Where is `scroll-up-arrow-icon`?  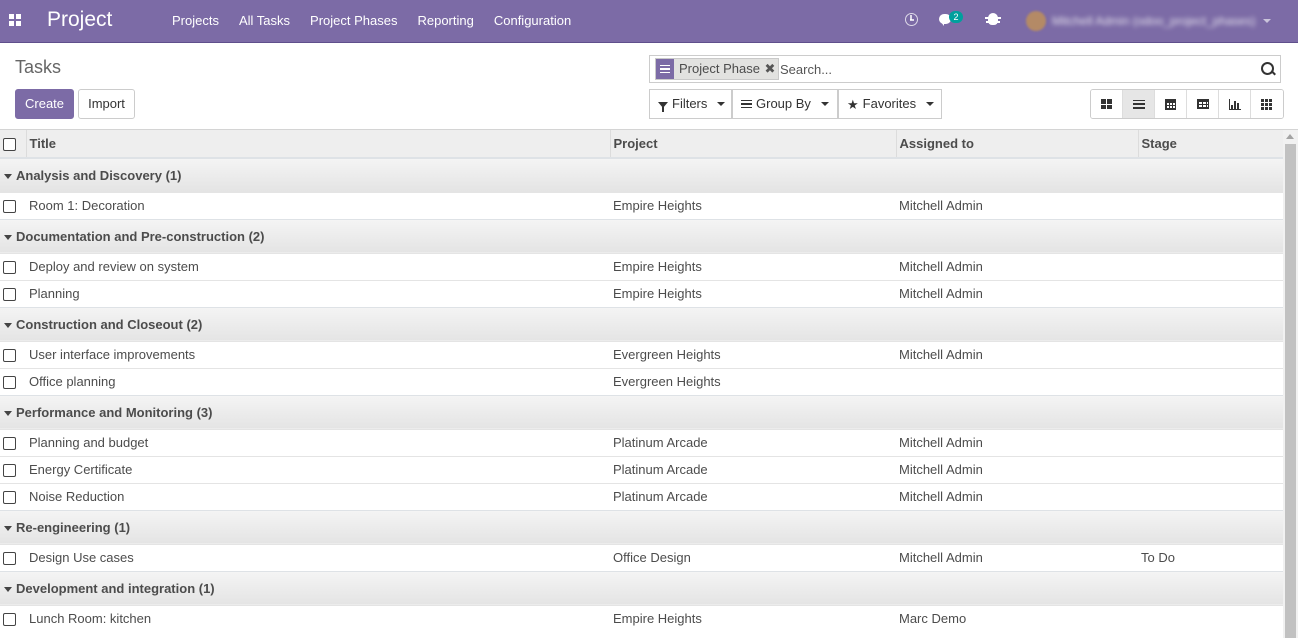 scroll-up-arrow-icon is located at coordinates (1290, 136).